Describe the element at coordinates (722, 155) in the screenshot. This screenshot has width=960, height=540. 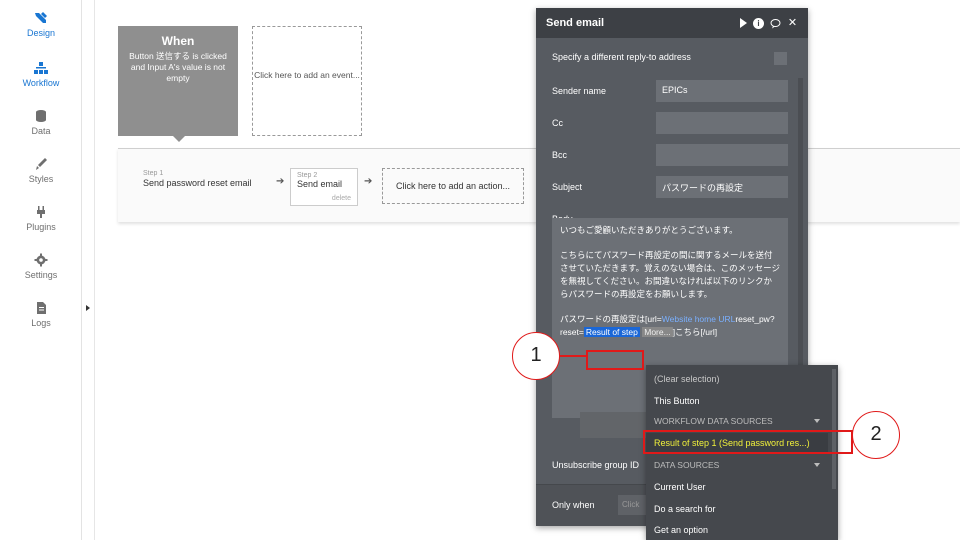
I see `bcc-input` at that location.